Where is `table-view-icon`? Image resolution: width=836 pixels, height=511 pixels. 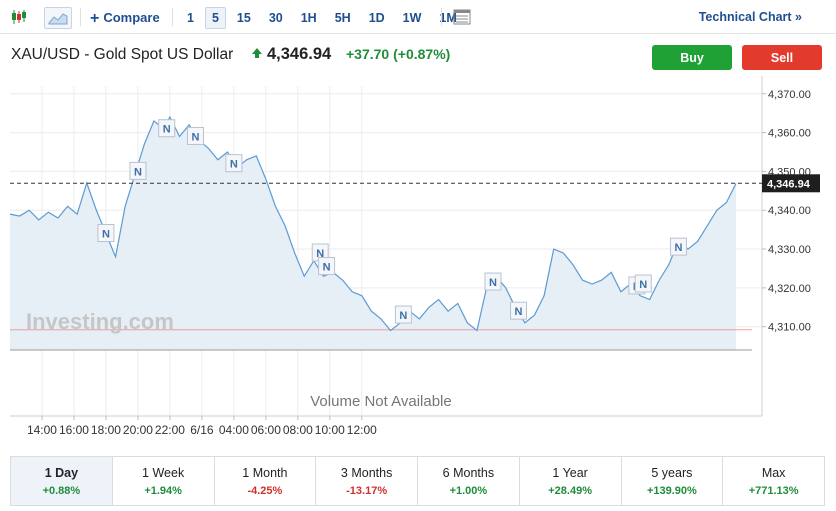
table-view-icon is located at coordinates (462, 17).